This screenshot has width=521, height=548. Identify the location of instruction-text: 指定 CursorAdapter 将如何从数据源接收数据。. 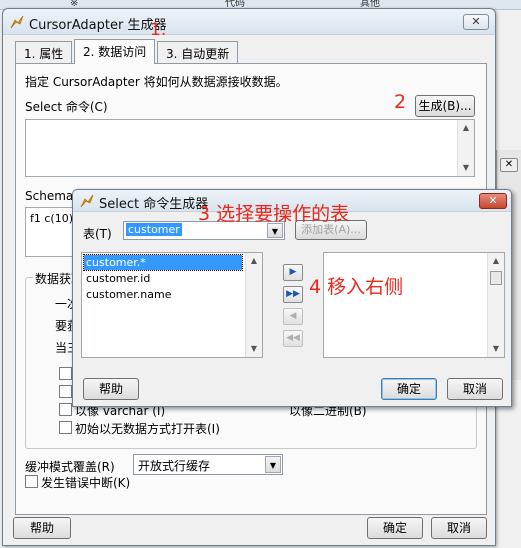
(156, 82).